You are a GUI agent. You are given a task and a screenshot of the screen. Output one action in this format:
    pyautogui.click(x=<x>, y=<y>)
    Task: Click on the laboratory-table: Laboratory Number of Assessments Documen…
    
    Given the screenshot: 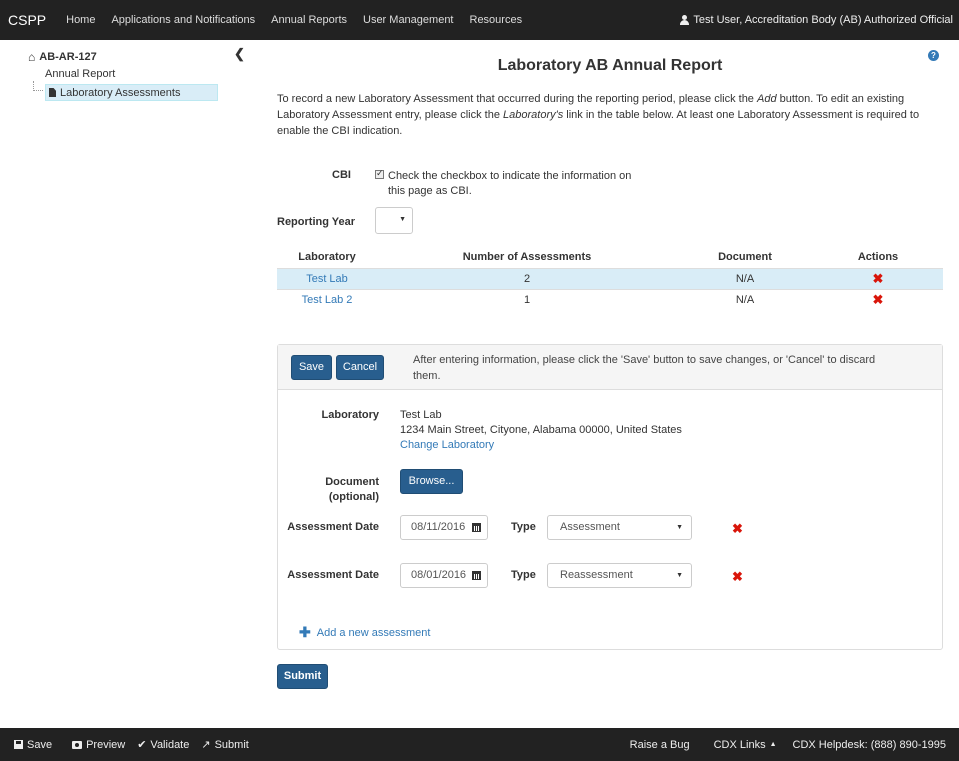 What is the action you would take?
    pyautogui.click(x=610, y=278)
    